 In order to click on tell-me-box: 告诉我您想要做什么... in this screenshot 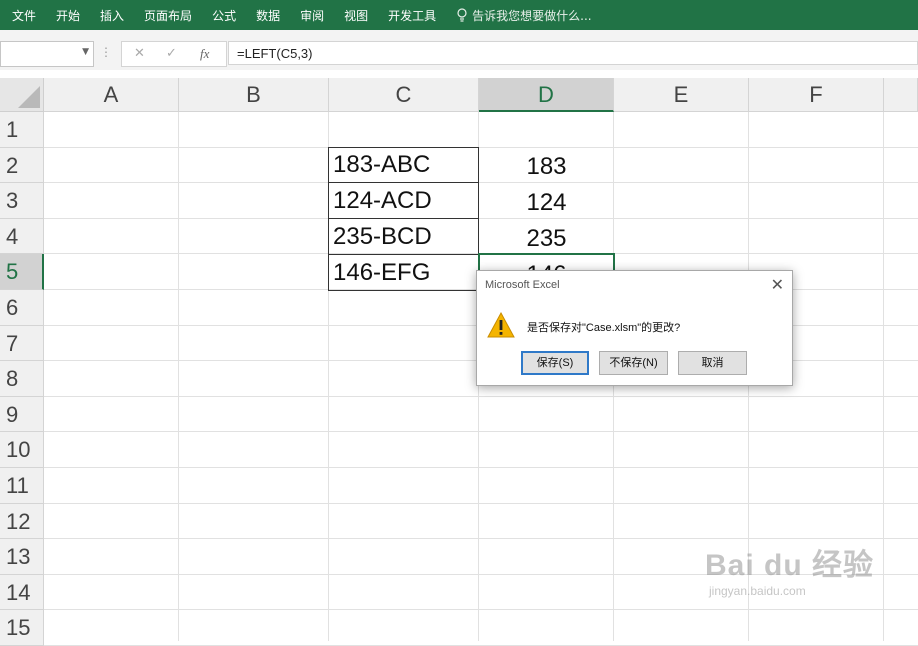, I will do `click(524, 15)`.